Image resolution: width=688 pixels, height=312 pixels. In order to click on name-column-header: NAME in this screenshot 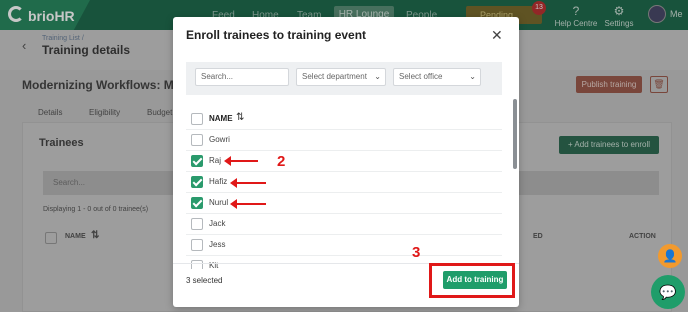, I will do `click(221, 118)`.